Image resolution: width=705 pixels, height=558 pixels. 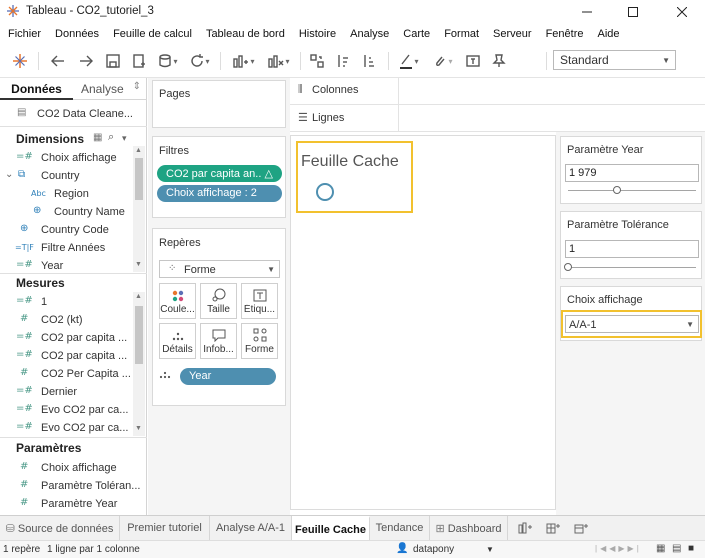 What do you see at coordinates (279, 61) in the screenshot?
I see `clear-sheet-icon: ▾` at bounding box center [279, 61].